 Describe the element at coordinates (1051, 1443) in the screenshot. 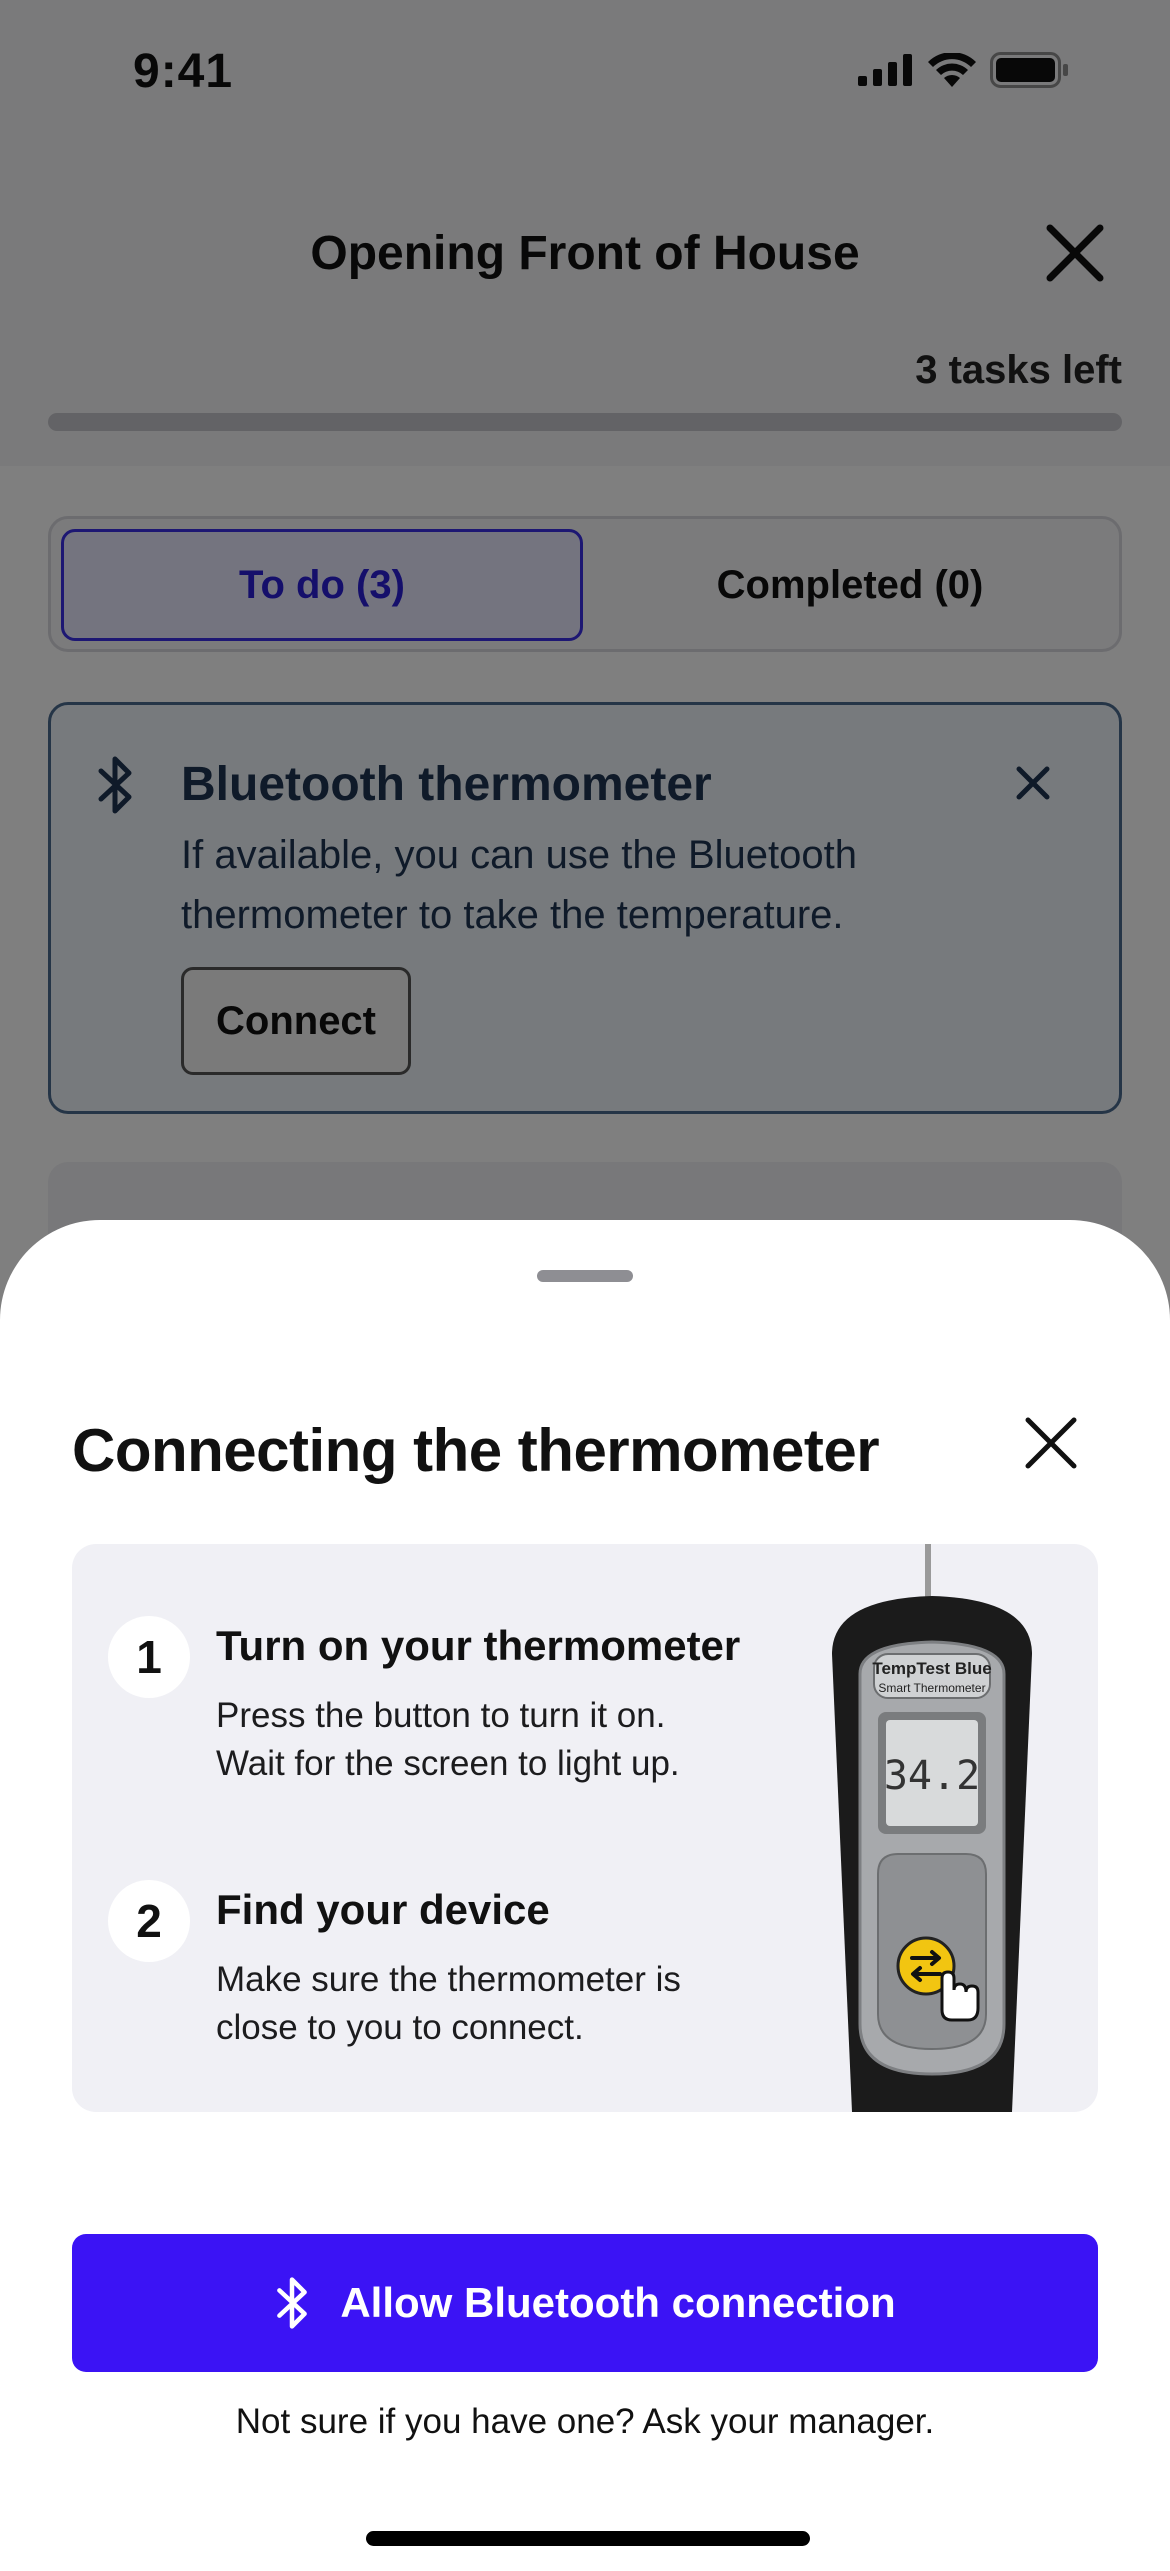

I see `close-icon` at that location.